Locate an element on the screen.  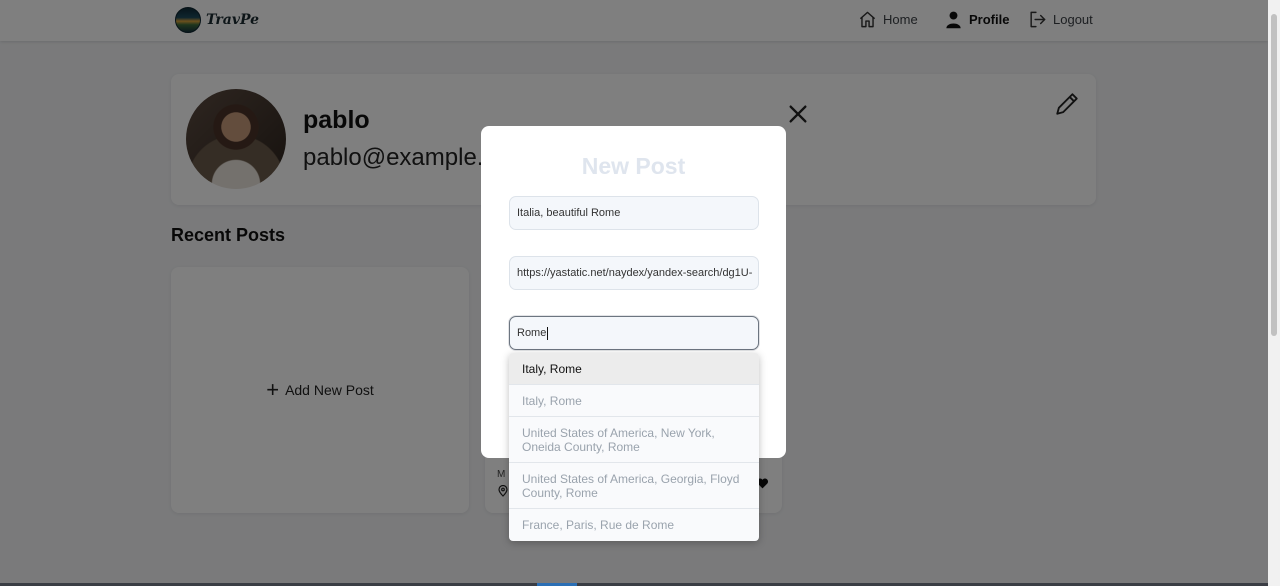
text-caret is located at coordinates (548, 333).